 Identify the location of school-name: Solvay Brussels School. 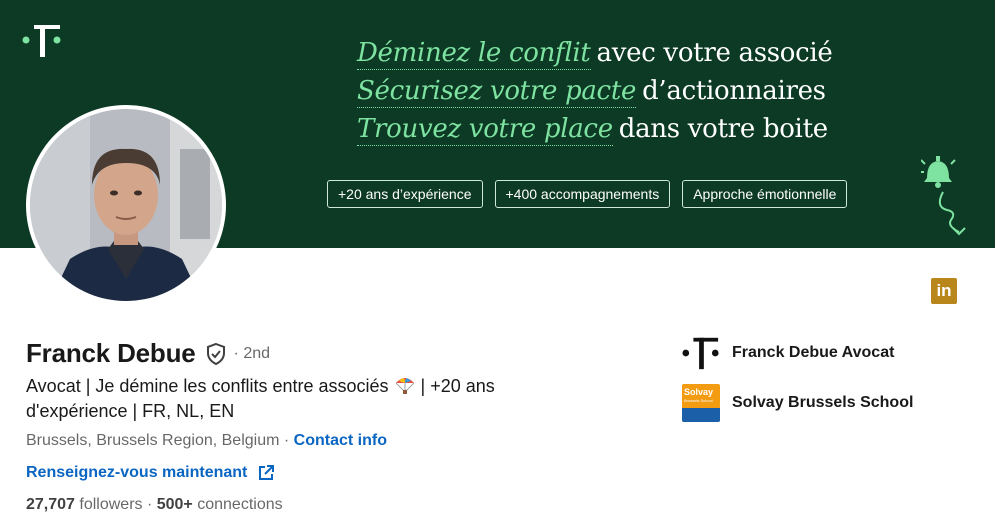
(823, 402).